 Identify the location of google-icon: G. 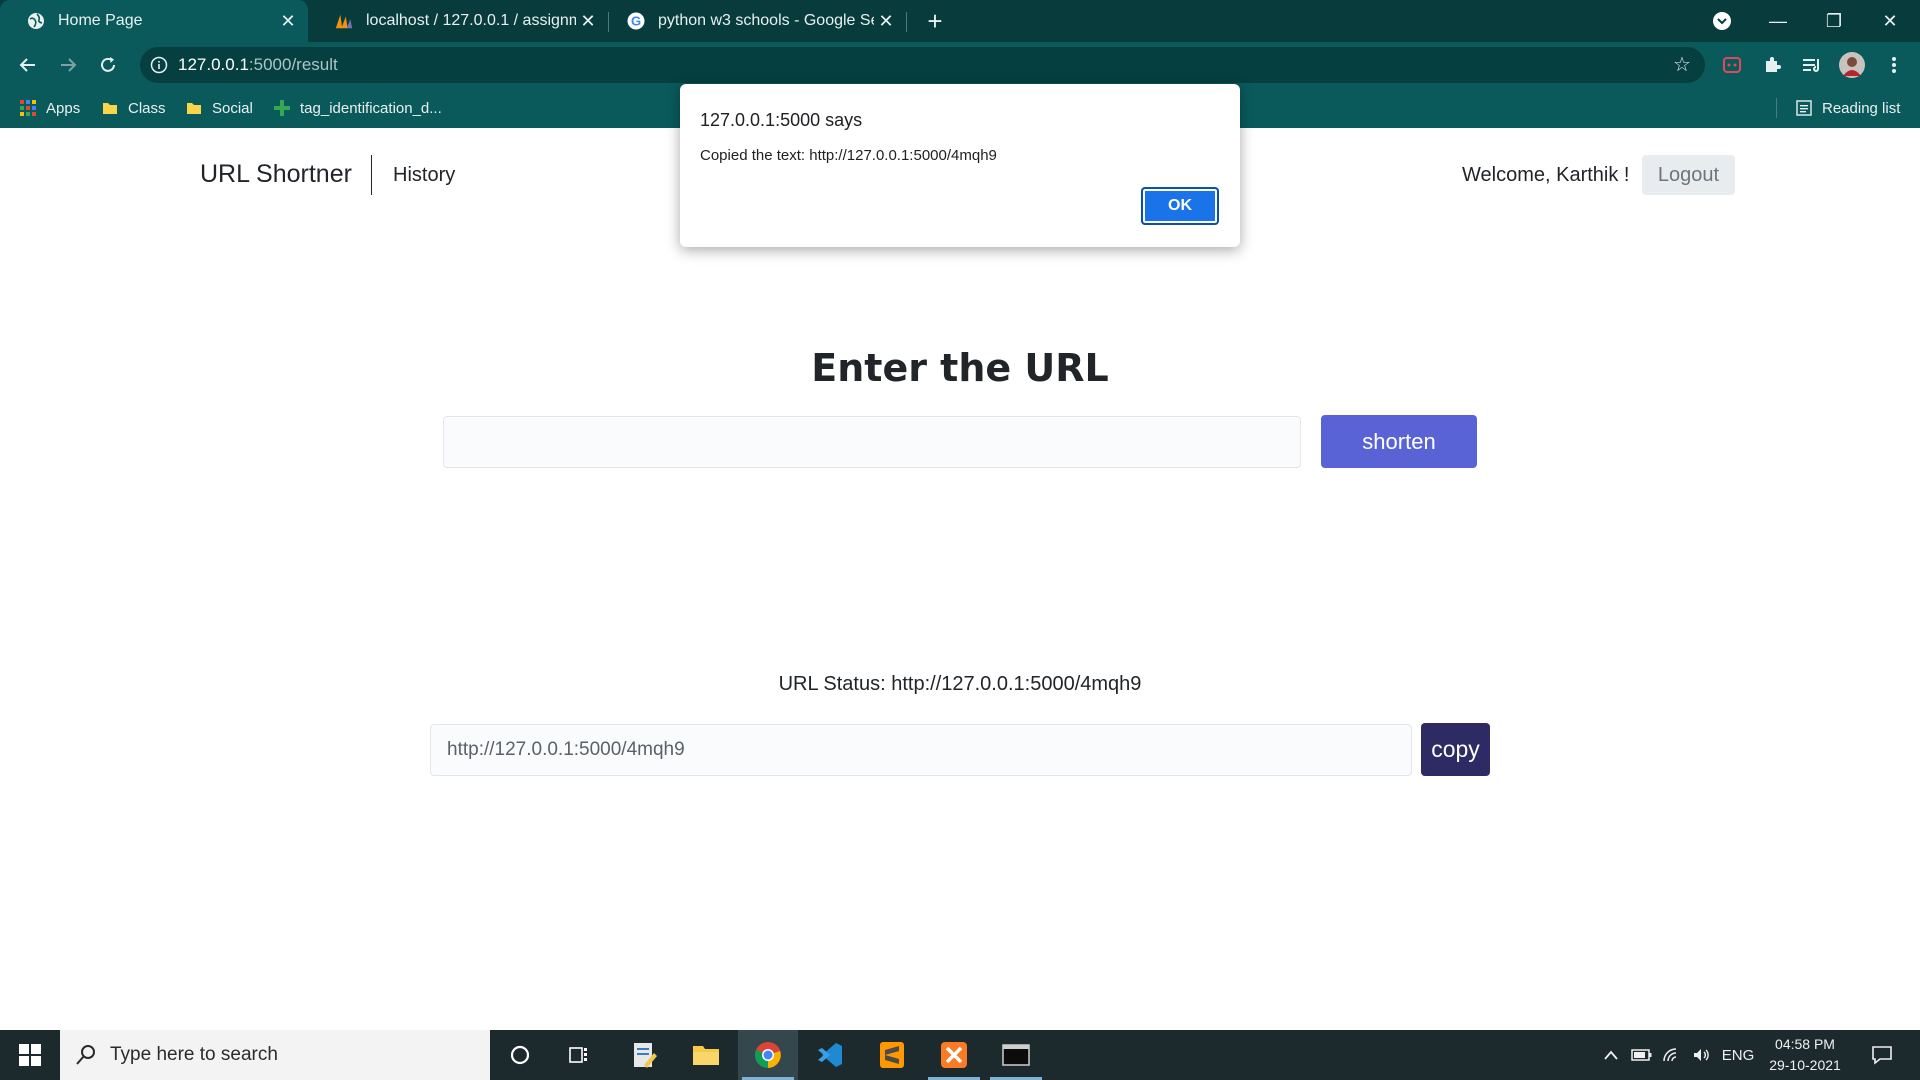
(636, 21).